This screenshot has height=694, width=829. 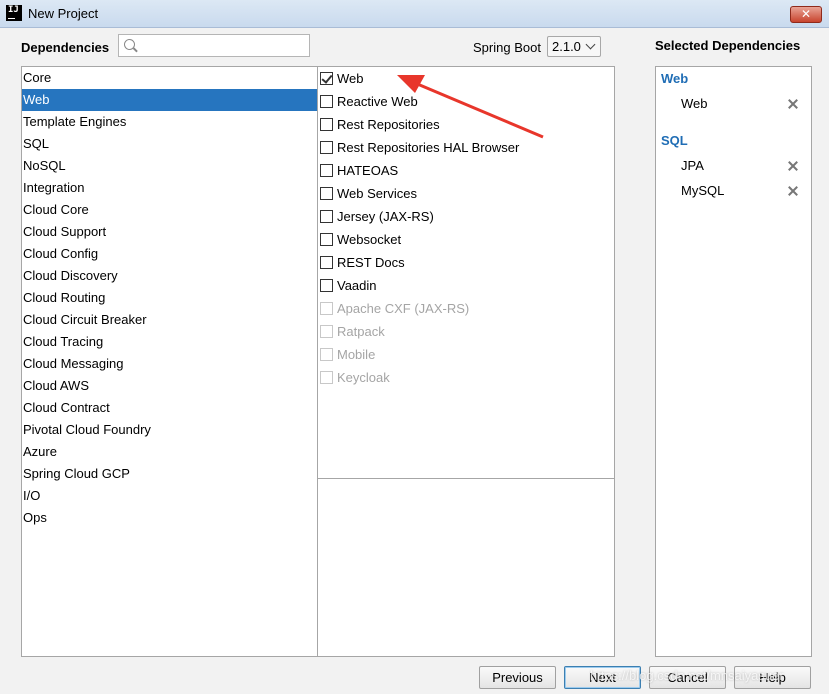 What do you see at coordinates (14, 13) in the screenshot?
I see `intellij-logo-icon: IJ` at bounding box center [14, 13].